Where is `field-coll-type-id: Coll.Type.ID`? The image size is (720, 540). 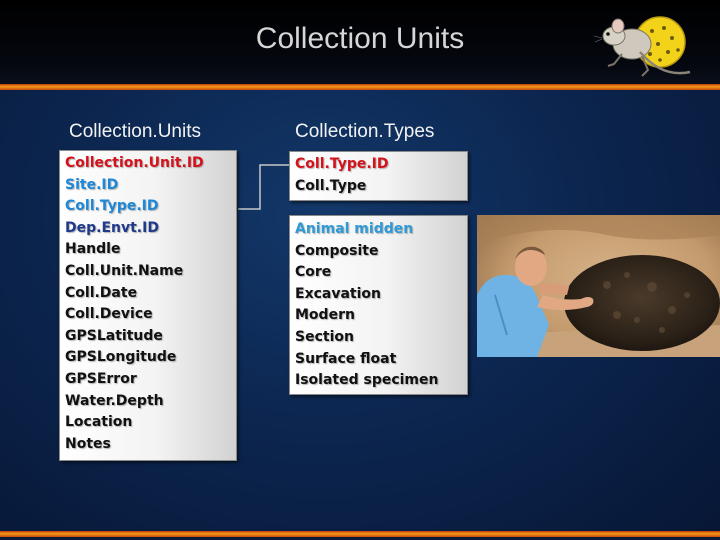
field-coll-type-id: Coll.Type.ID is located at coordinates (112, 206).